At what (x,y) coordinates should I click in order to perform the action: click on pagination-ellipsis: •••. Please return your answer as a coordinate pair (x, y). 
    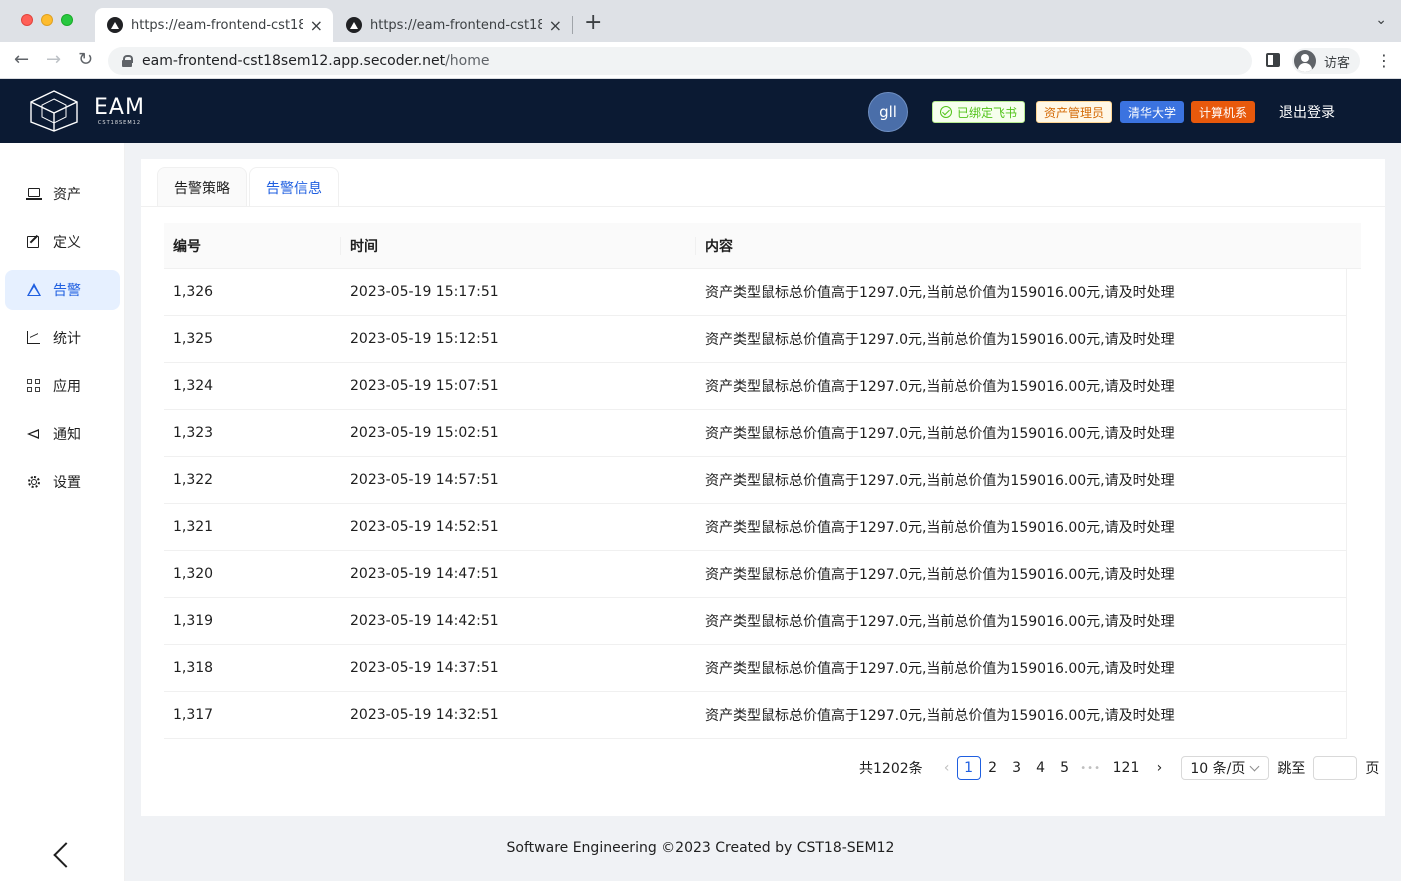
    Looking at the image, I should click on (1091, 768).